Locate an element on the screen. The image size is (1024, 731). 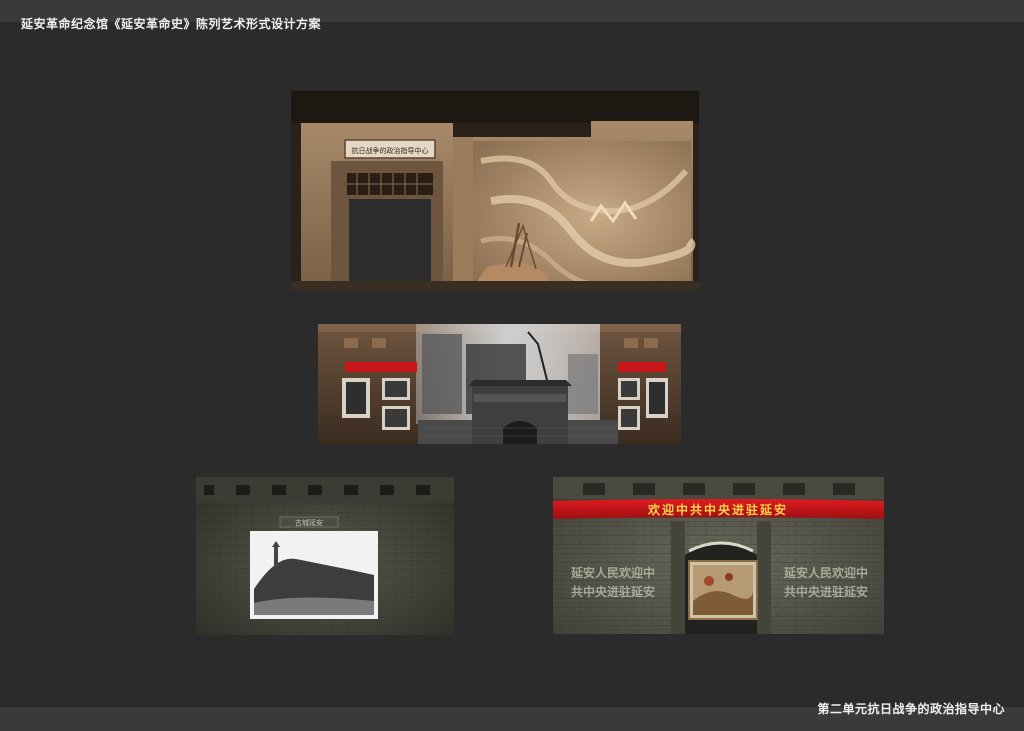
welcome-banner-text: 欢迎中共中央进驻延安 is located at coordinates (717, 509).